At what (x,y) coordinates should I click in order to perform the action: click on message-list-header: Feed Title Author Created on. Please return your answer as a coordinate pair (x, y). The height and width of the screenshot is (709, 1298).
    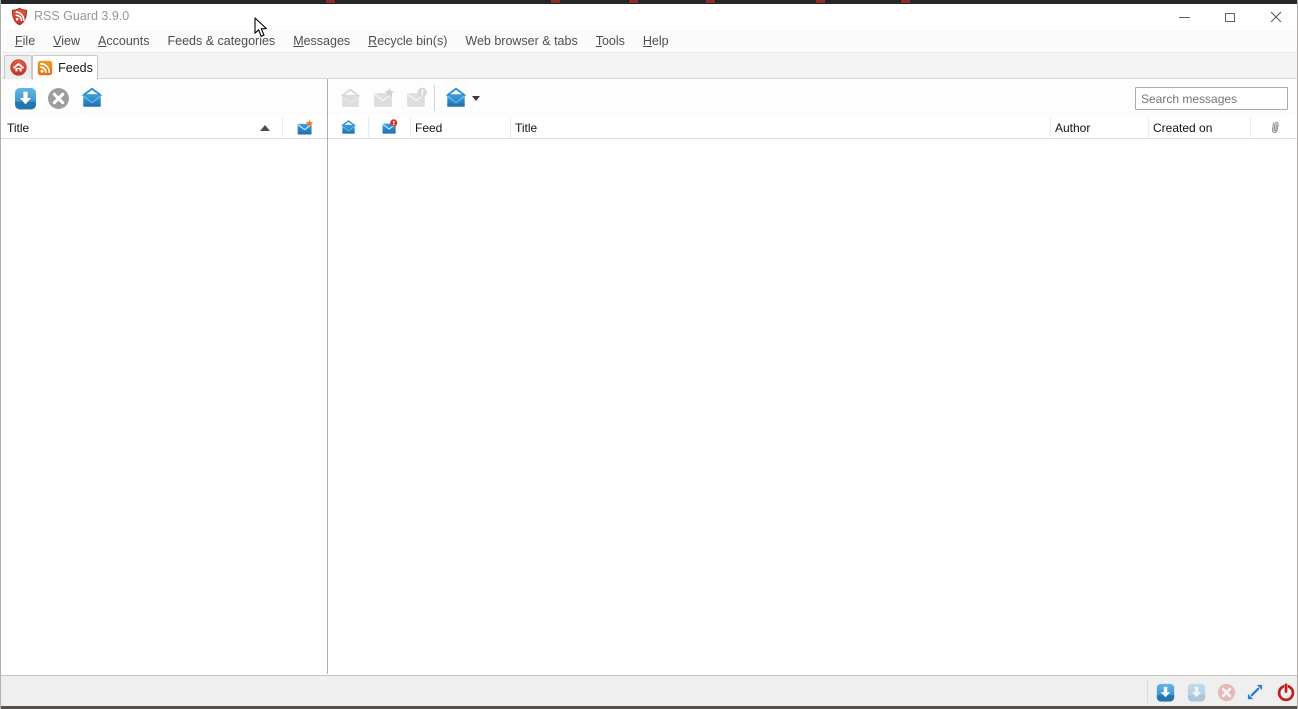
    Looking at the image, I should click on (812, 127).